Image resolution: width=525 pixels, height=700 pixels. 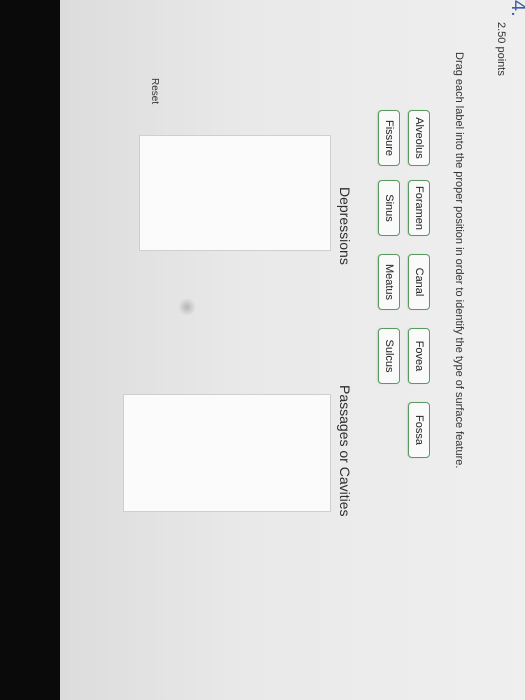 I want to click on draggable-label-canal: Canal, so click(x=419, y=282).